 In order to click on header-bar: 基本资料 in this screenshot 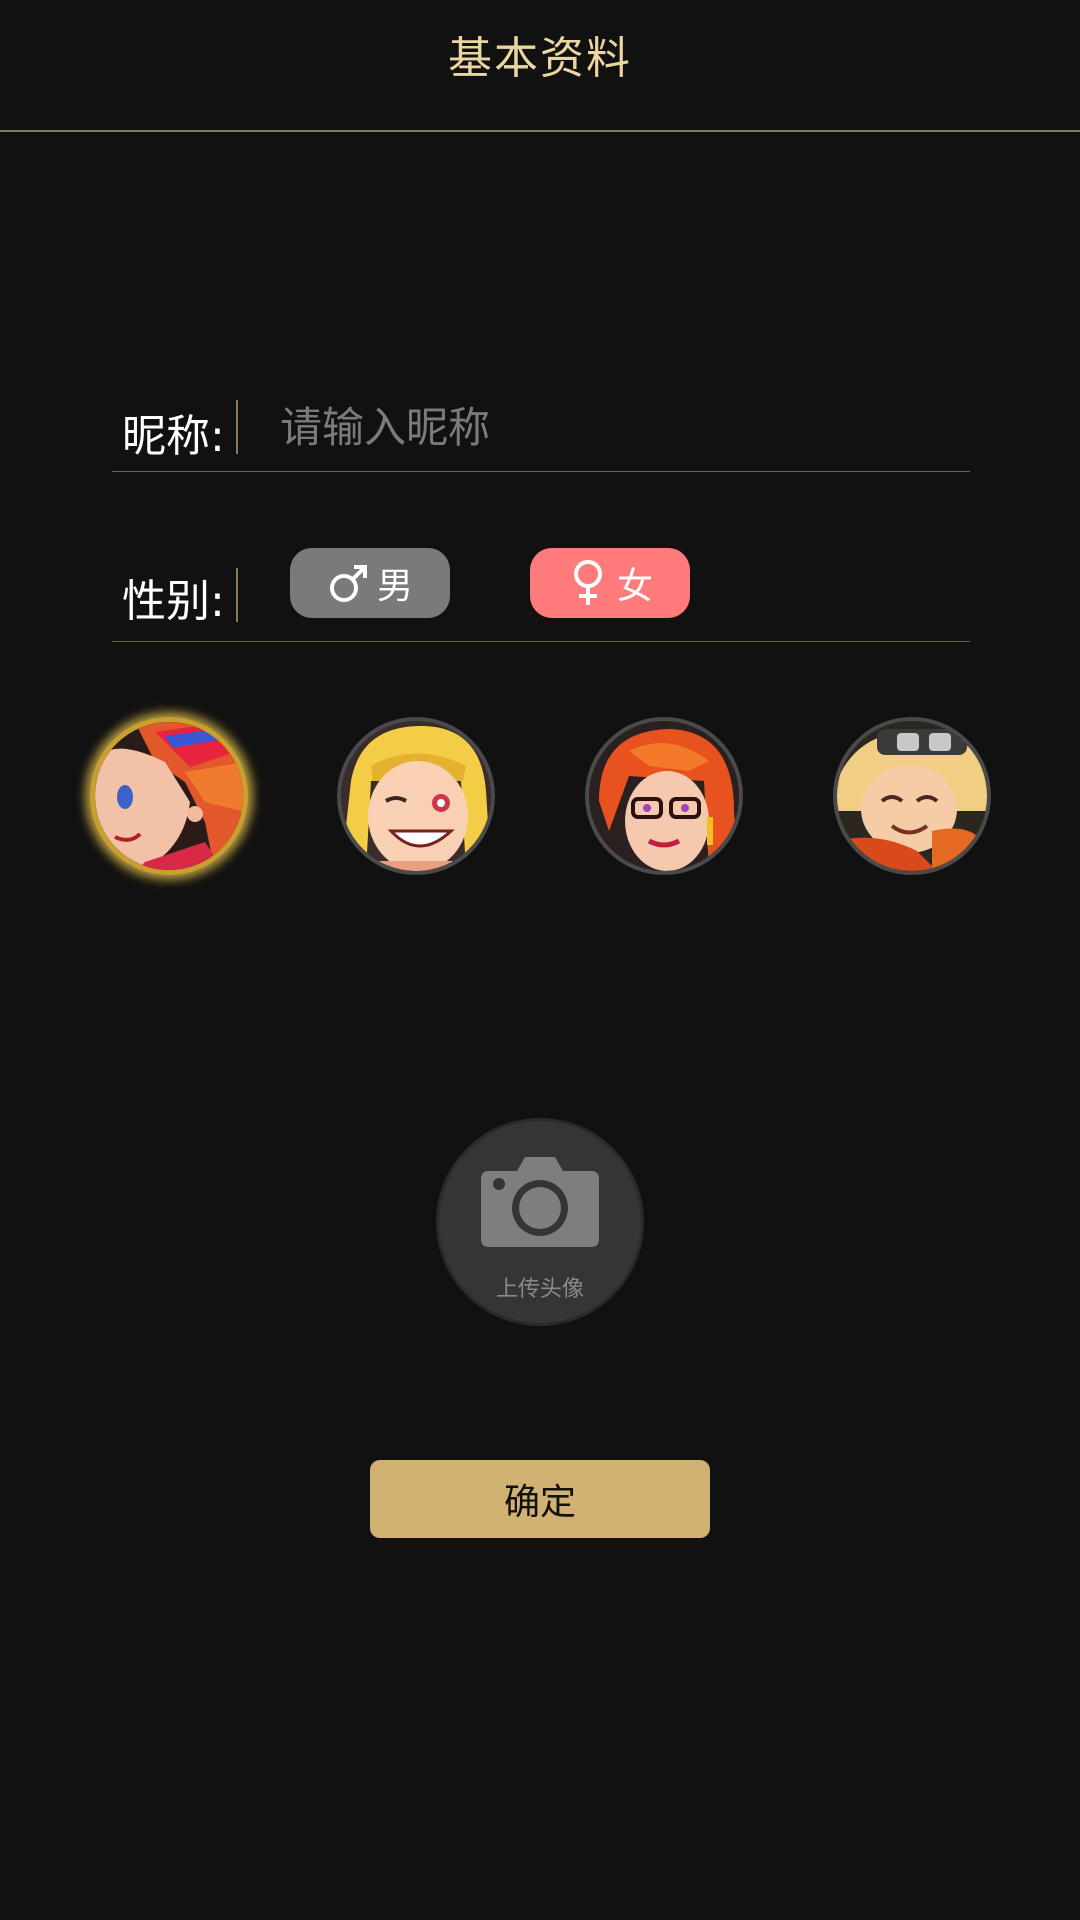, I will do `click(540, 66)`.